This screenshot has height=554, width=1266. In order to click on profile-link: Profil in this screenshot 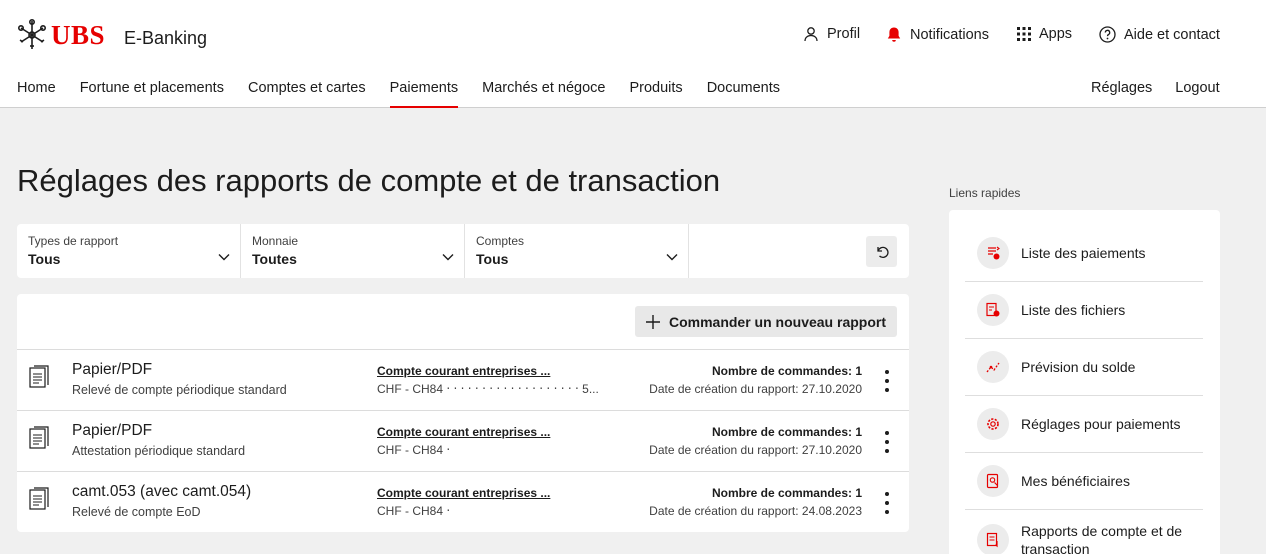, I will do `click(831, 34)`.